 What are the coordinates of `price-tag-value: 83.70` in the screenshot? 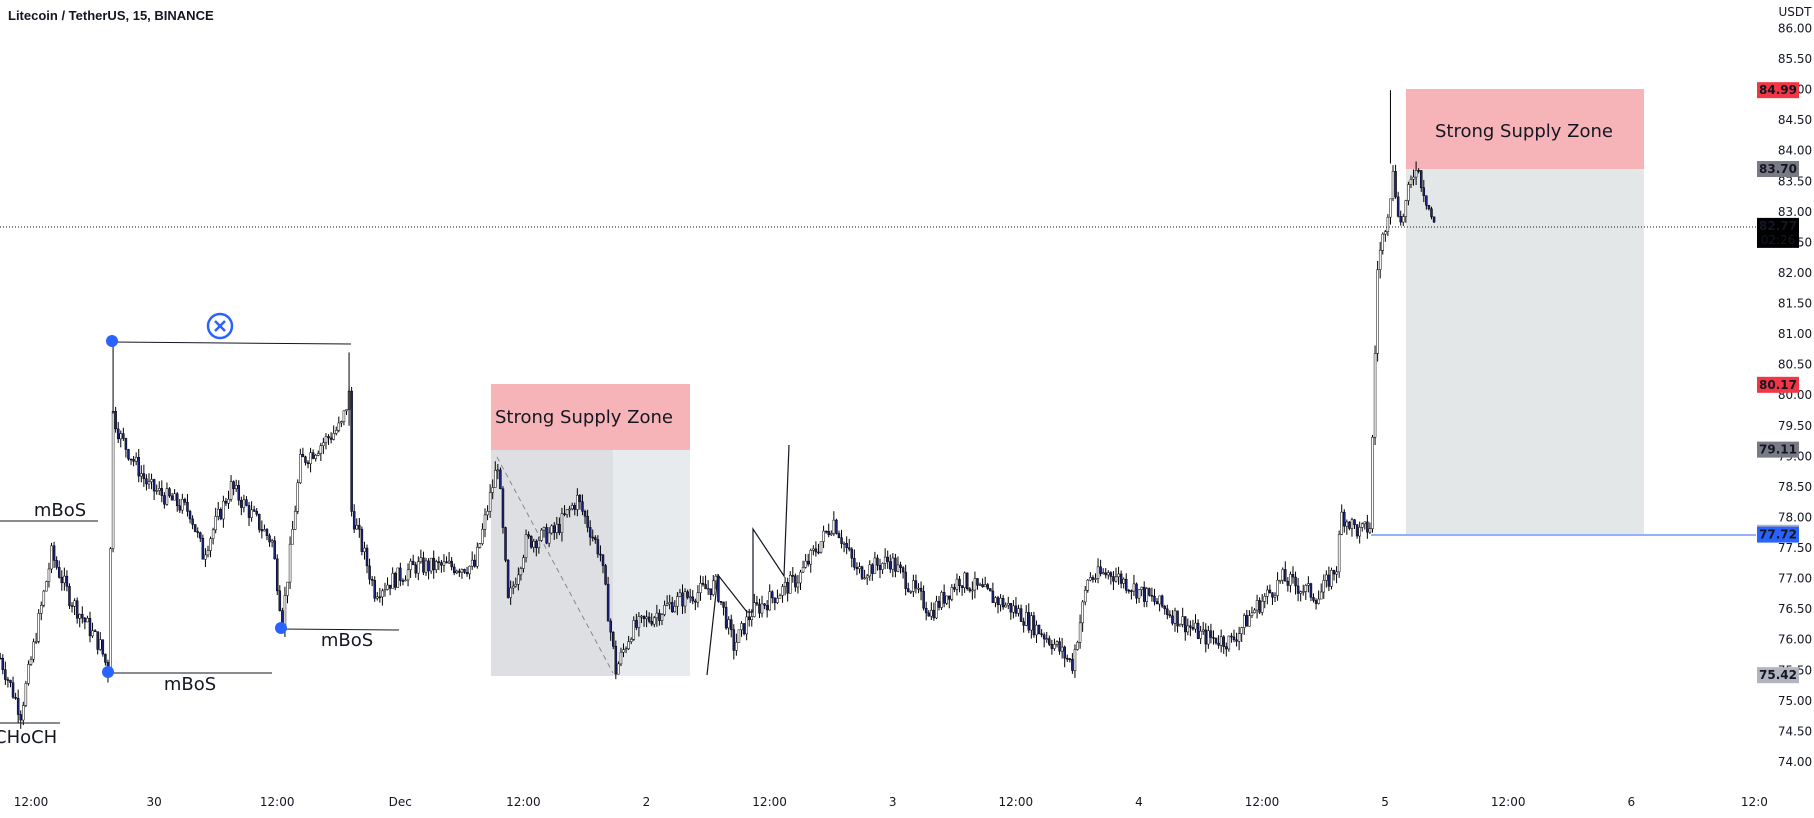 It's located at (1778, 169).